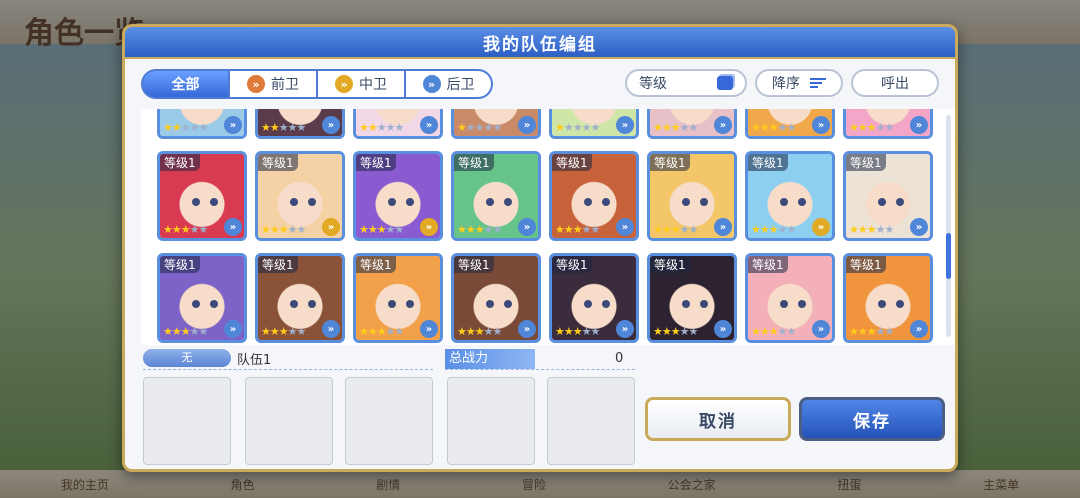 This screenshot has width=1080, height=498. I want to click on tab-middle: » 中卫, so click(361, 84).